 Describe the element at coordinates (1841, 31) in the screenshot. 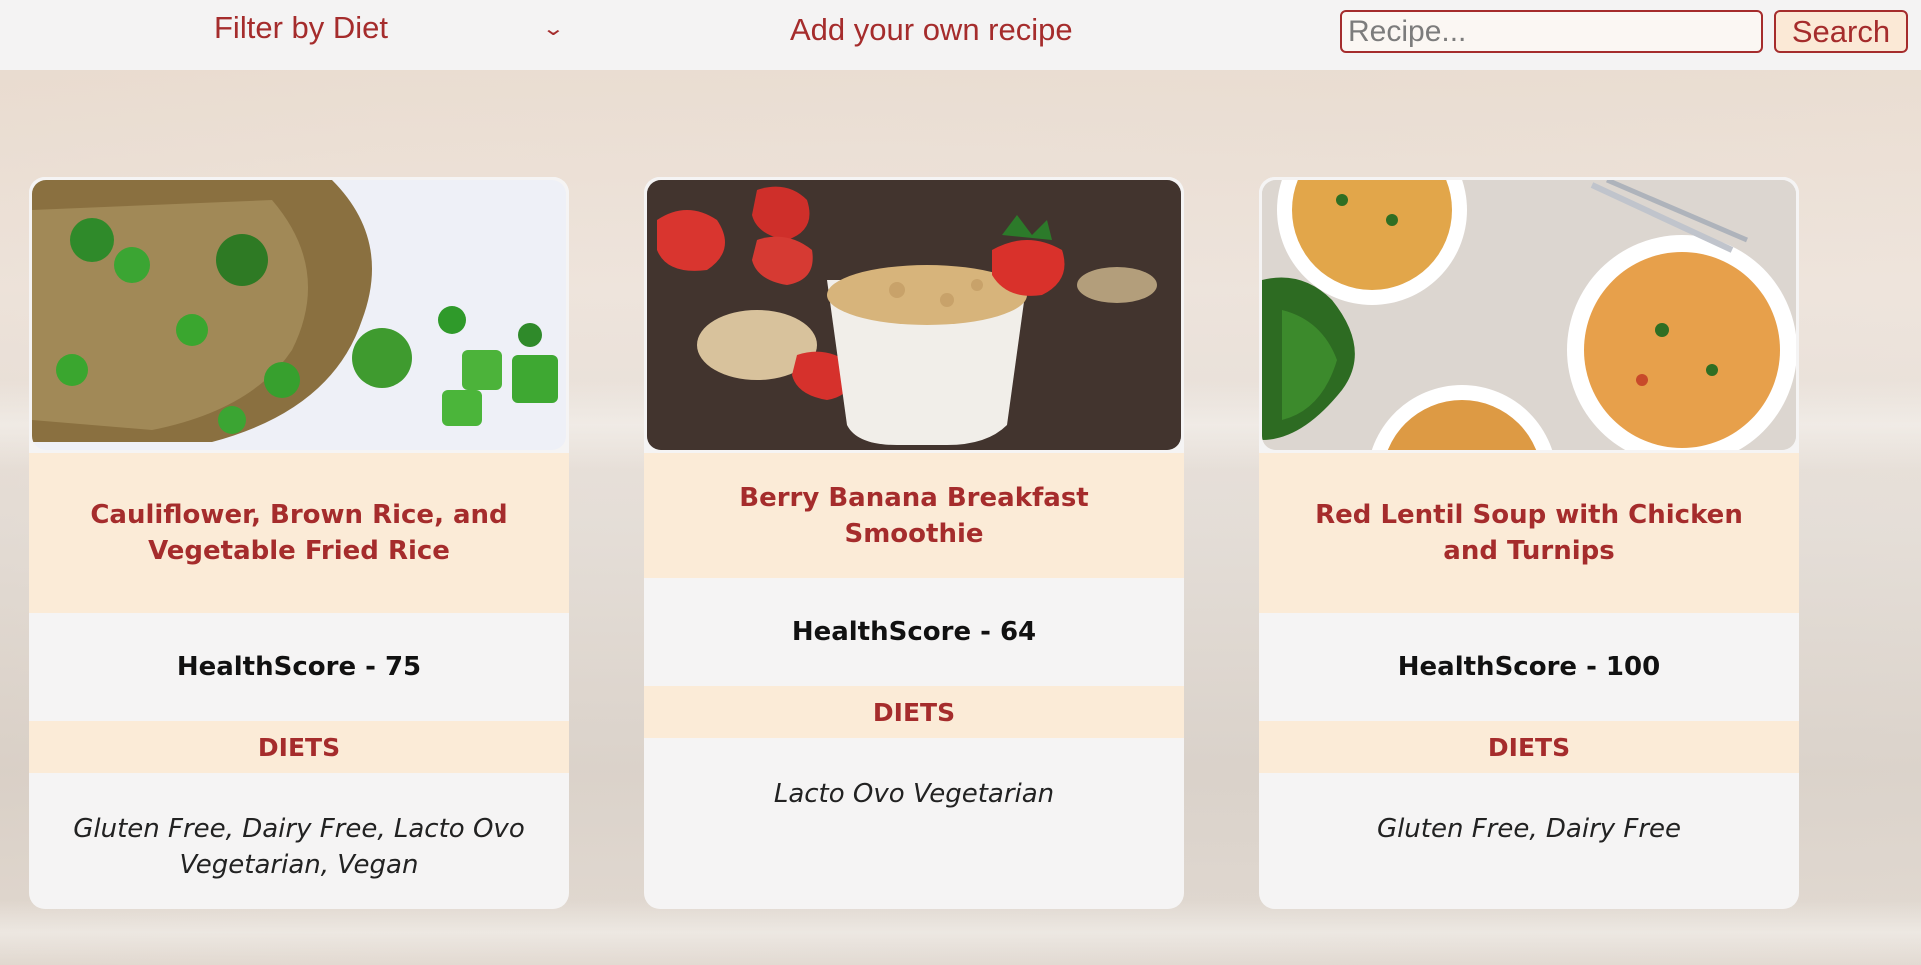

I see `search-button: Search` at that location.